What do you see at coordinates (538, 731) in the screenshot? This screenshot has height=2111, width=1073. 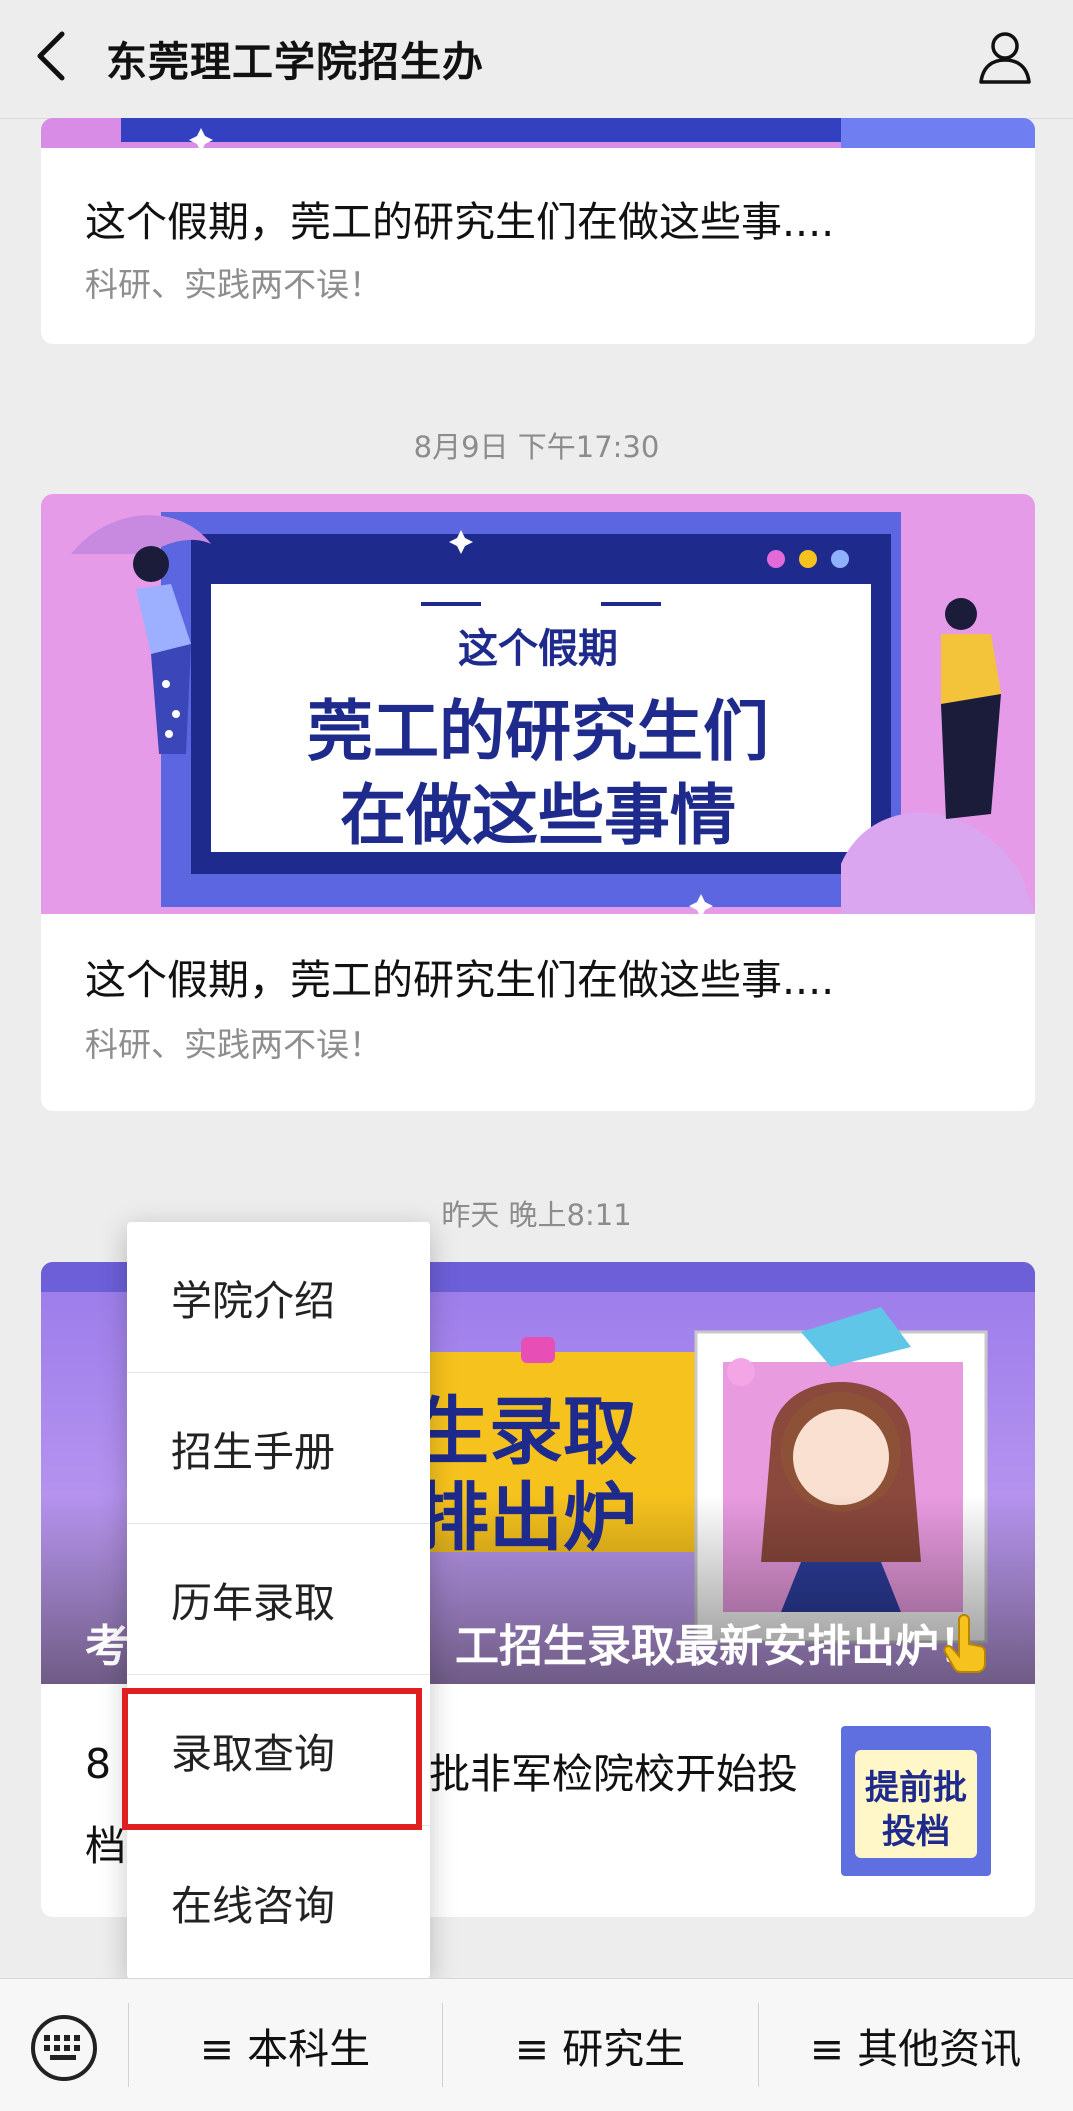 I see `banner-text-line2: 莞工的研究生们` at bounding box center [538, 731].